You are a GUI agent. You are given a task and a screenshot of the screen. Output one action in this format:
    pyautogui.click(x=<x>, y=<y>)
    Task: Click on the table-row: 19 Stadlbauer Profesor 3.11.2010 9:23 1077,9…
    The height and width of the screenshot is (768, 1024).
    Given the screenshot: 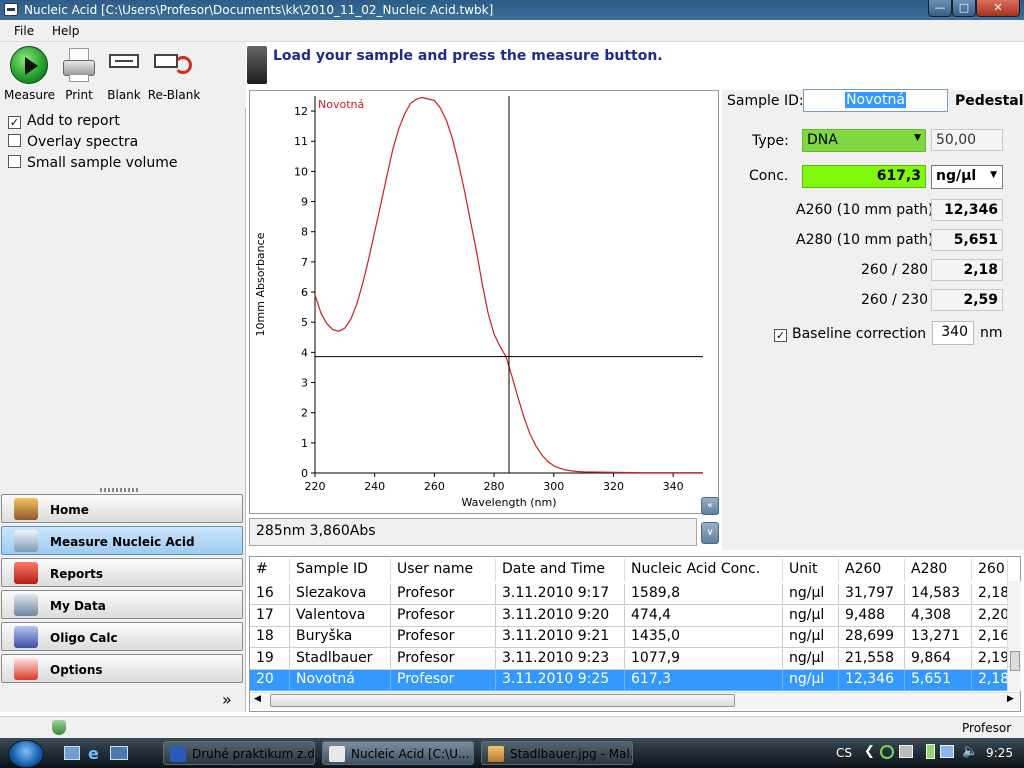 What is the action you would take?
    pyautogui.click(x=629, y=659)
    